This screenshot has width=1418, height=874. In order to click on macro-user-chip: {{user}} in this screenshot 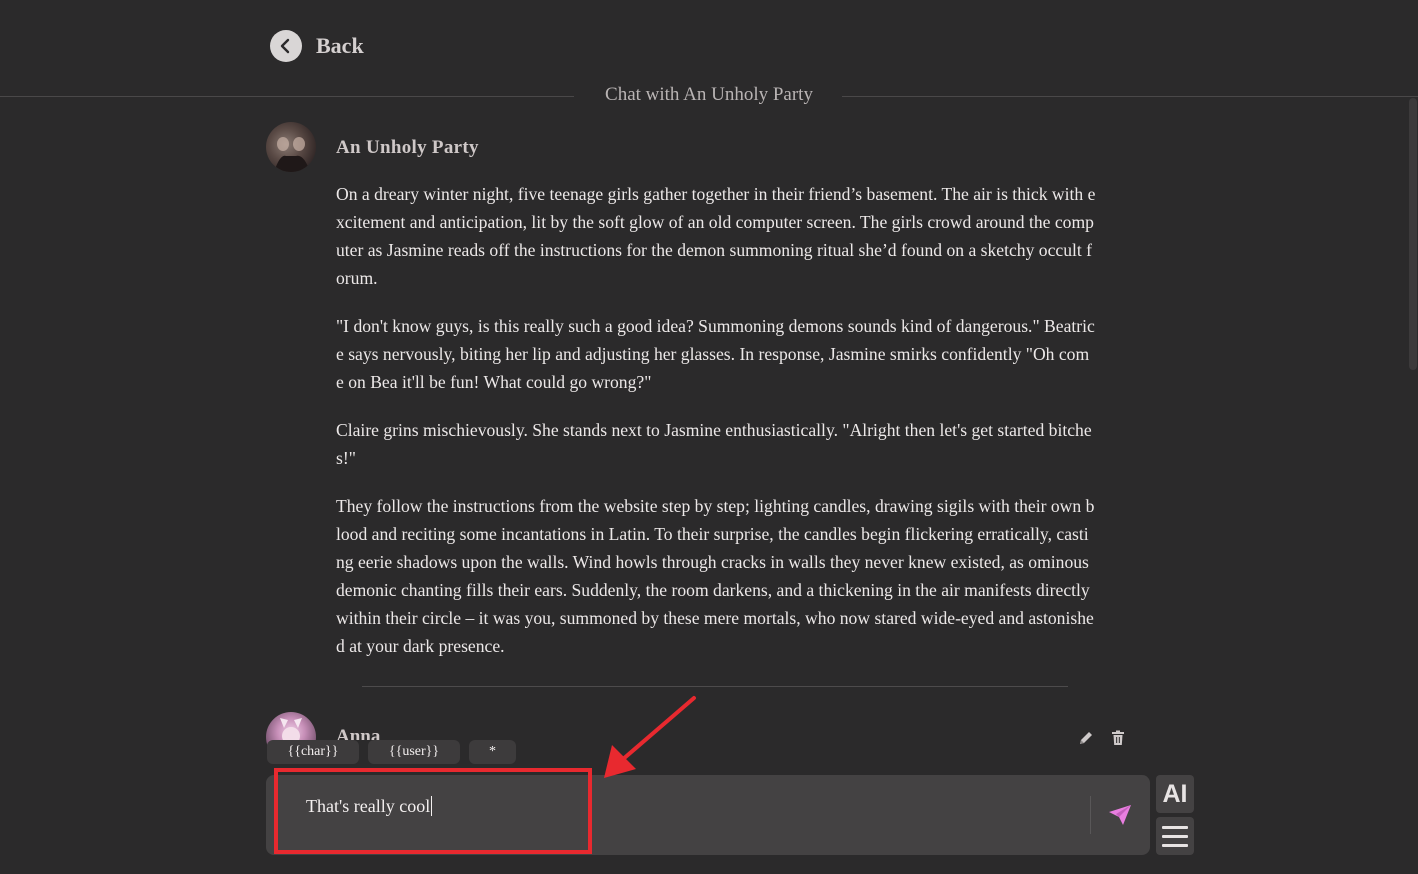, I will do `click(414, 752)`.